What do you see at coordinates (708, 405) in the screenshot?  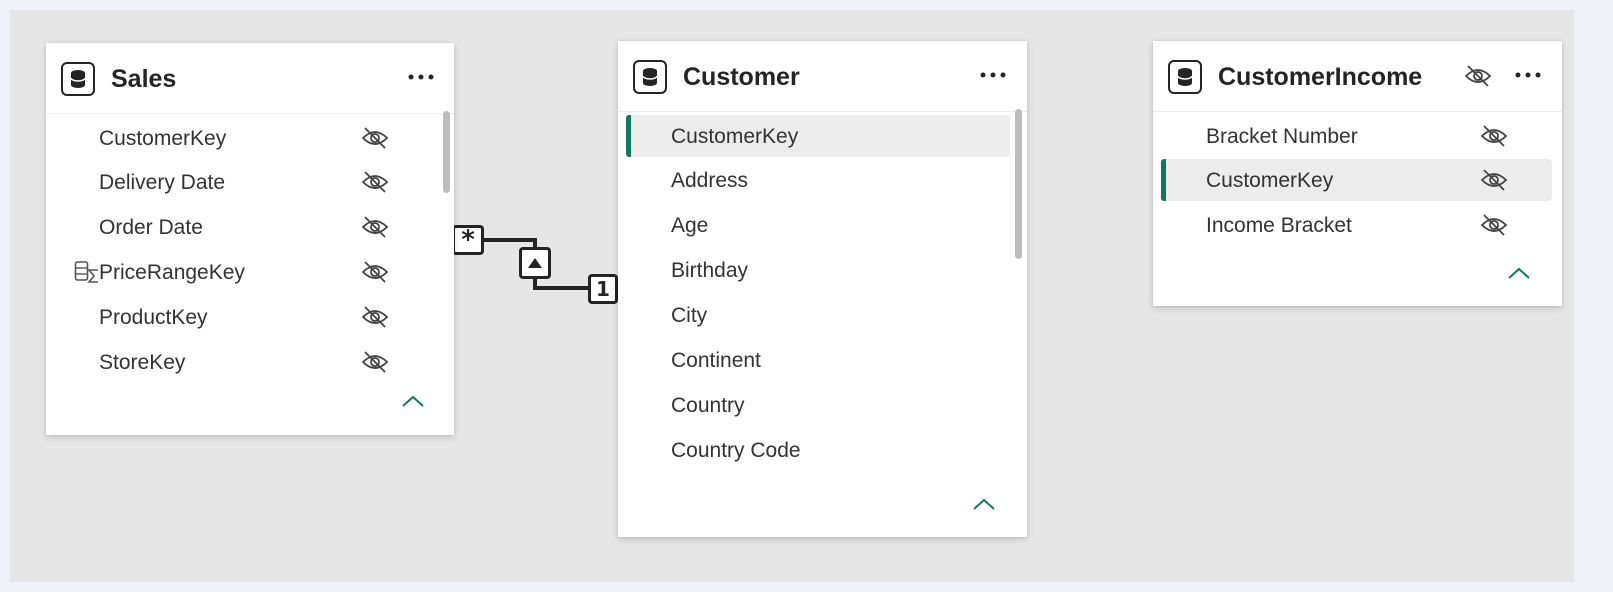 I see `field-label: Country` at bounding box center [708, 405].